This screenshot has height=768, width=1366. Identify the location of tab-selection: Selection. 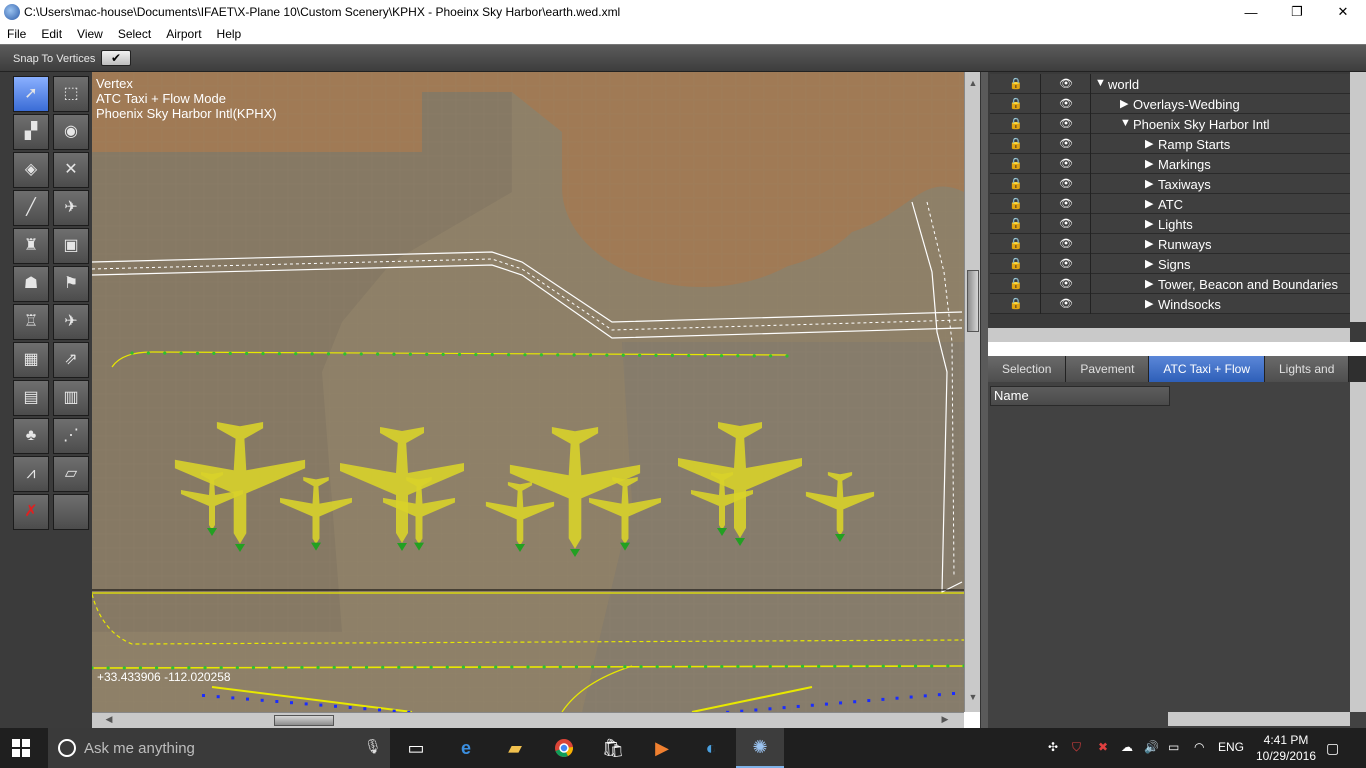
(1027, 369).